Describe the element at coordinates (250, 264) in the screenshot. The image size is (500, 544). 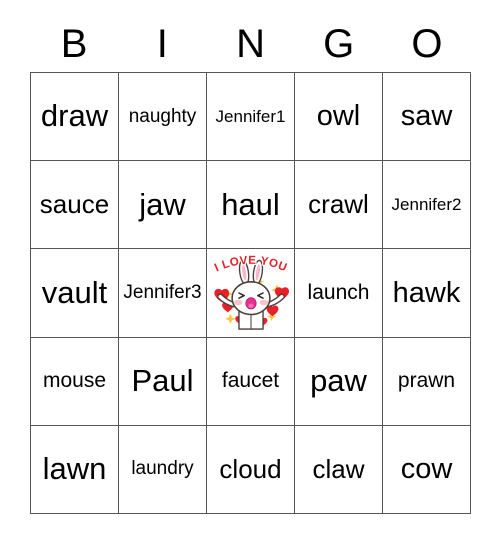
I see `i-love-you-caption: I LOVE YOU` at that location.